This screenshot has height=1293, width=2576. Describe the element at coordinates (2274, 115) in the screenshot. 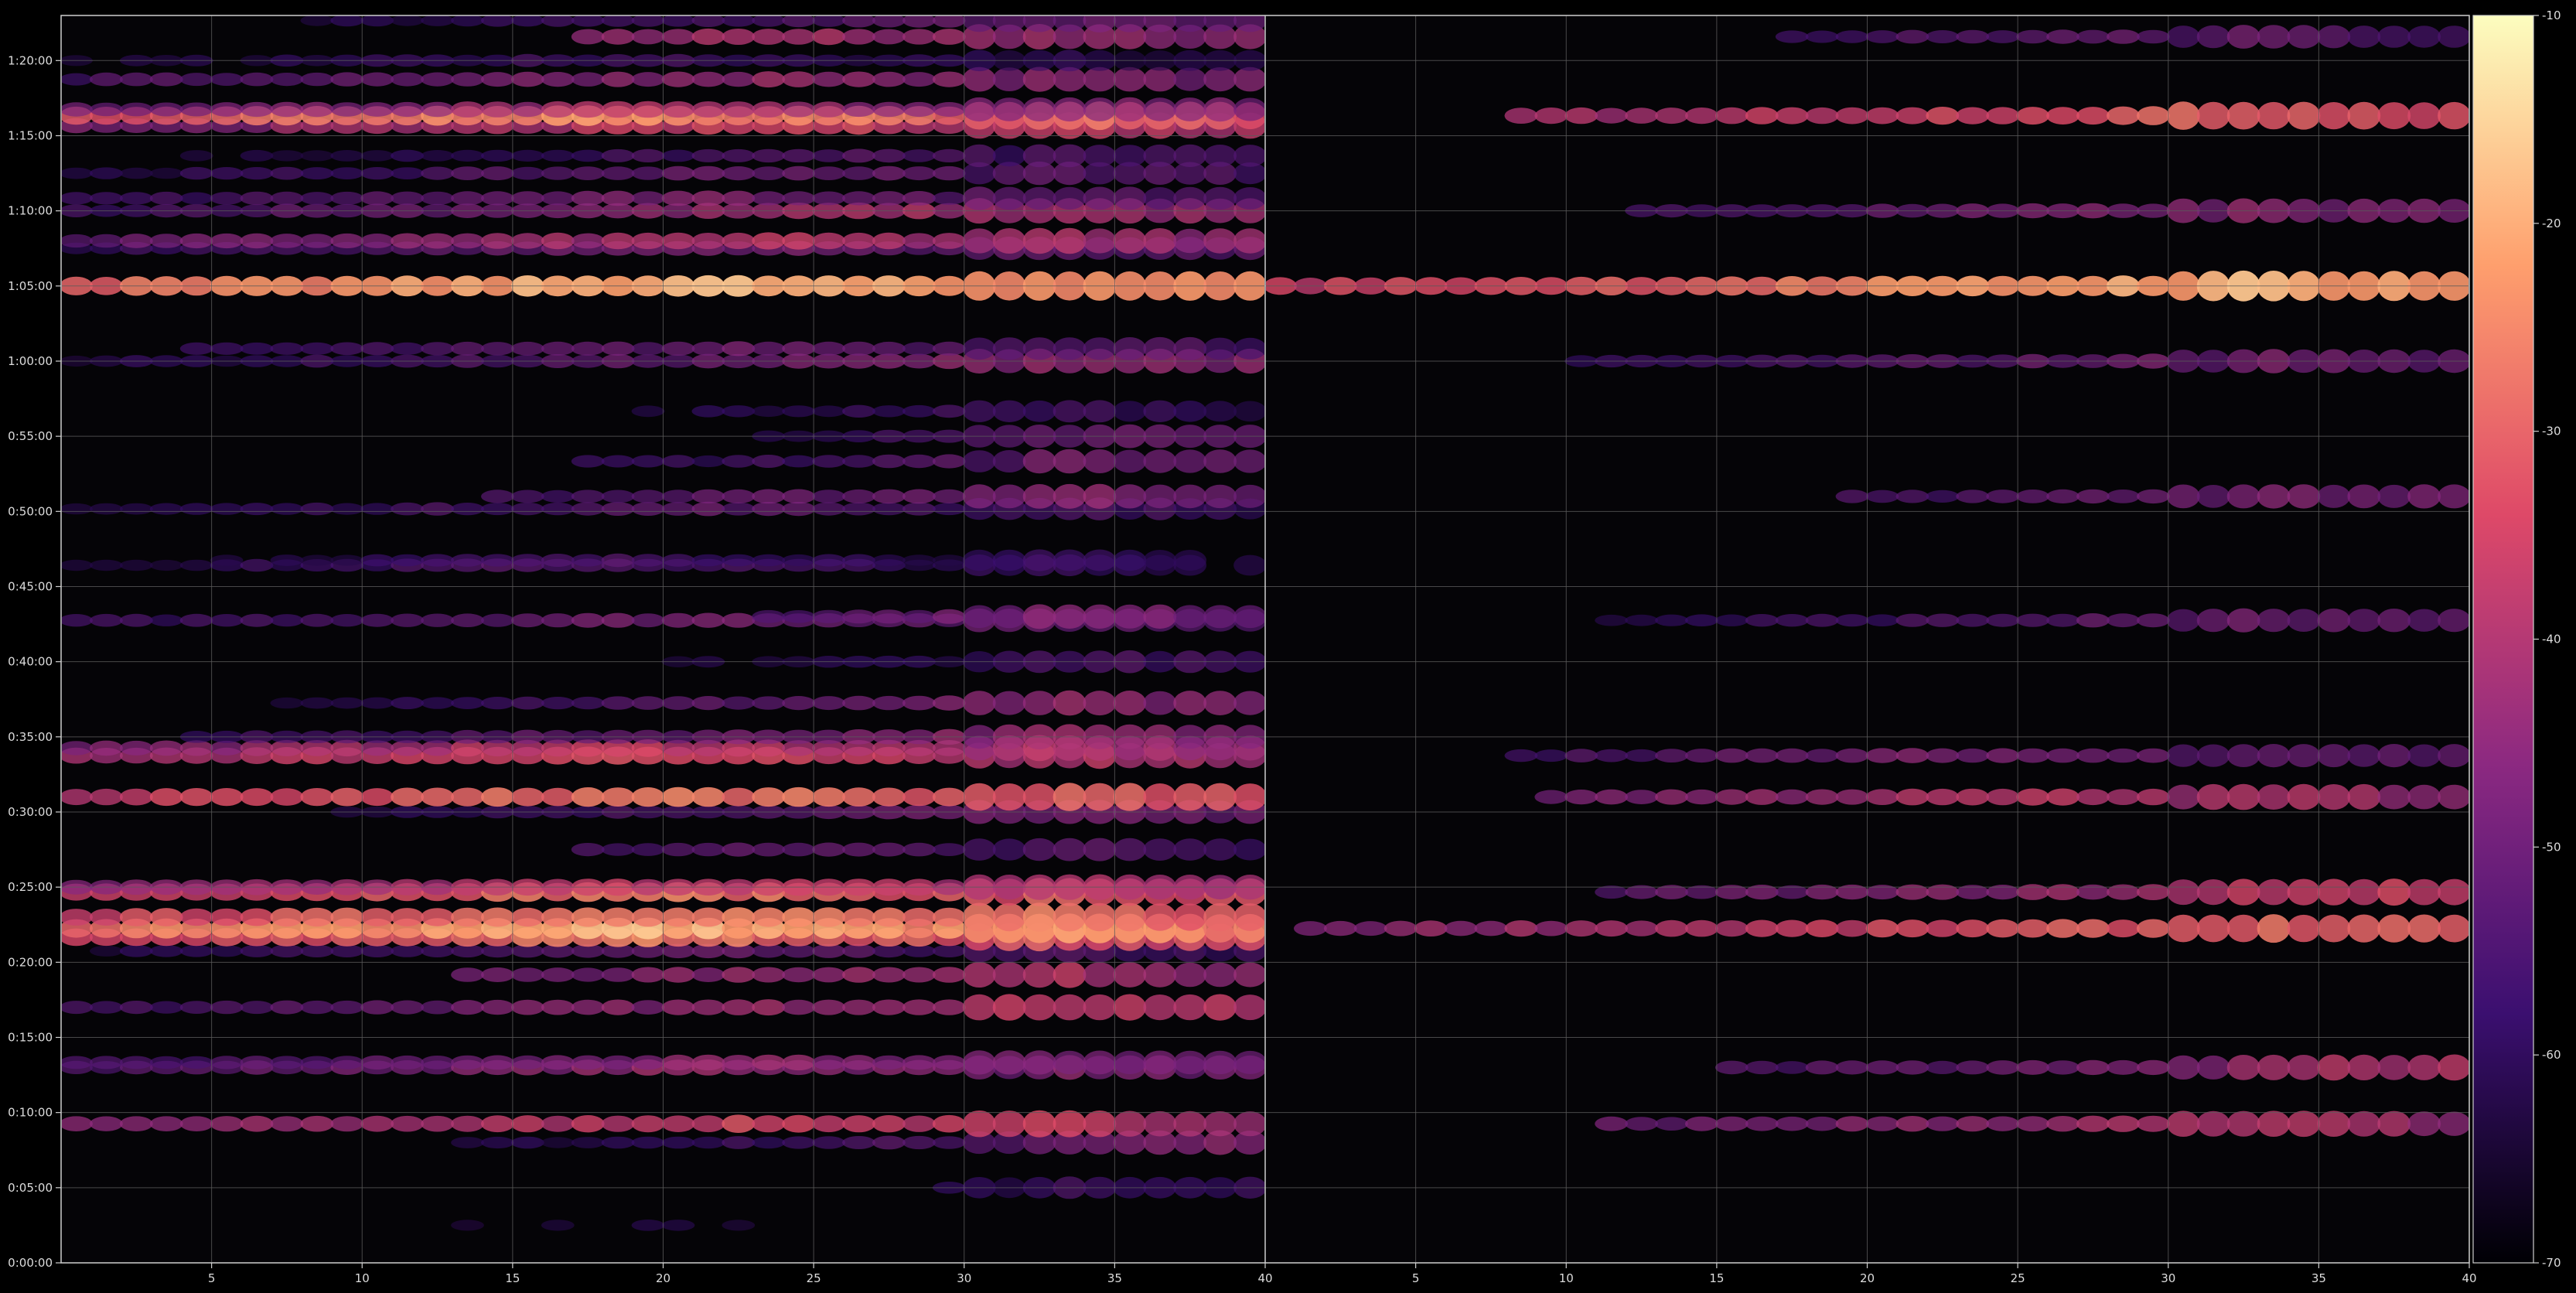

I see `cell-p2-b11-c34` at that location.